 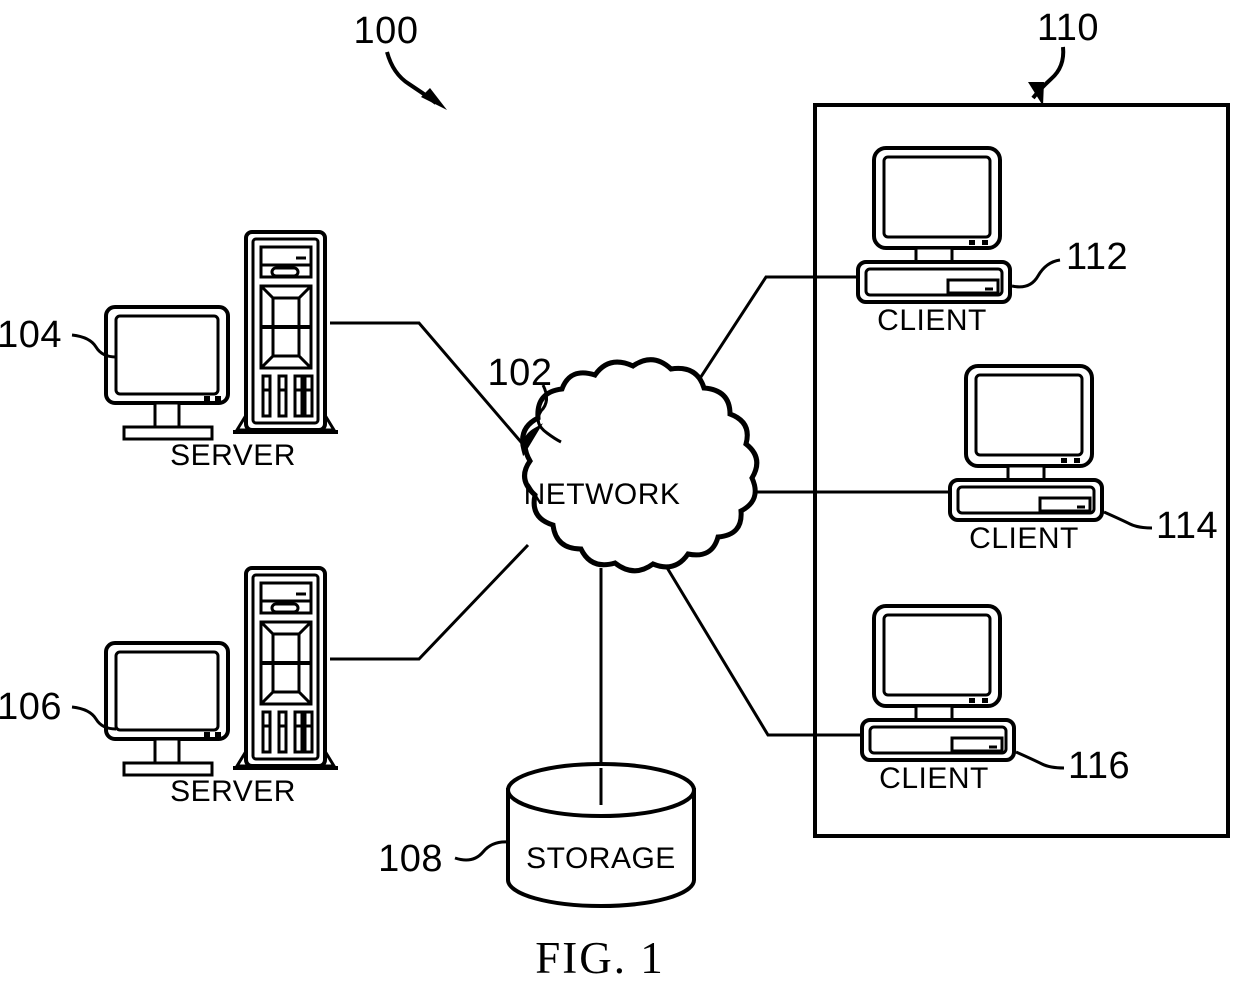 I want to click on server-led-top-b, so click(x=218, y=398).